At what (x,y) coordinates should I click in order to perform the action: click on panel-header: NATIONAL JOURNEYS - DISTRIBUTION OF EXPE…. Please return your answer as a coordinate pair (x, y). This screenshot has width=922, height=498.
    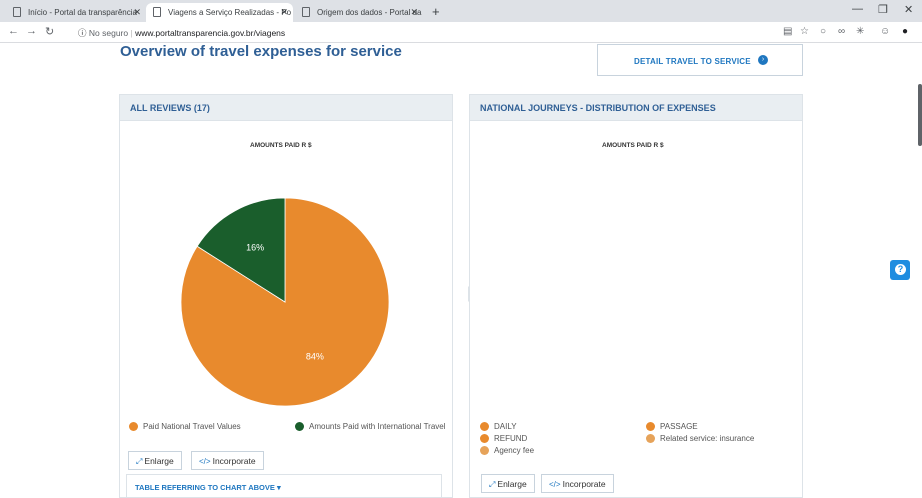
    Looking at the image, I should click on (636, 108).